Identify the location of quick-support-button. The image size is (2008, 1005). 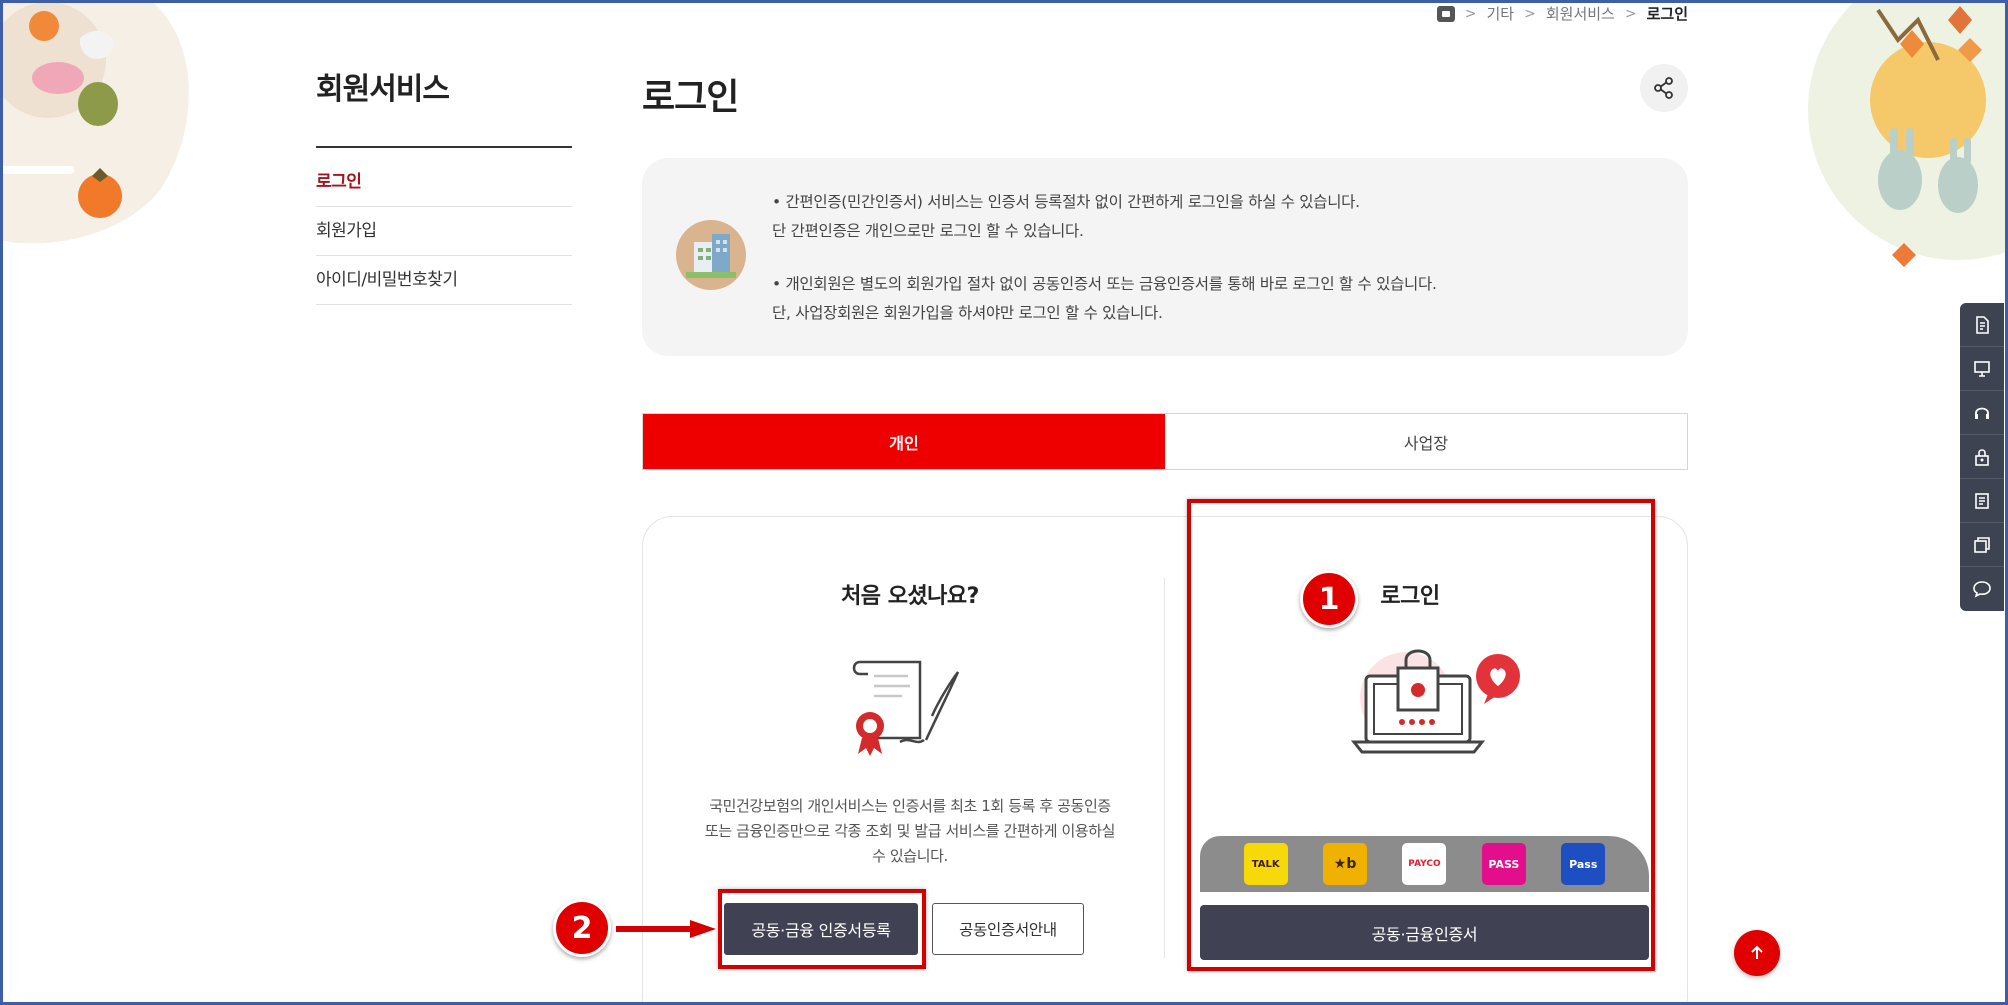
(1982, 413).